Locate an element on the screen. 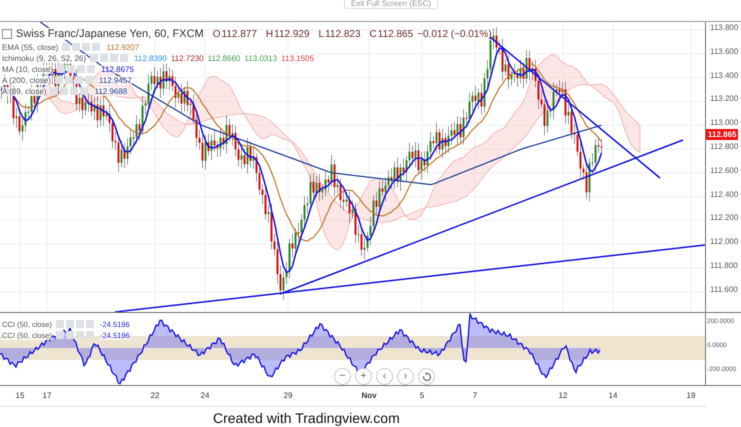 This screenshot has height=427, width=741. symbol-title: Swiss Franc/Japanese Yen, 60, FXCM is located at coordinates (110, 34).